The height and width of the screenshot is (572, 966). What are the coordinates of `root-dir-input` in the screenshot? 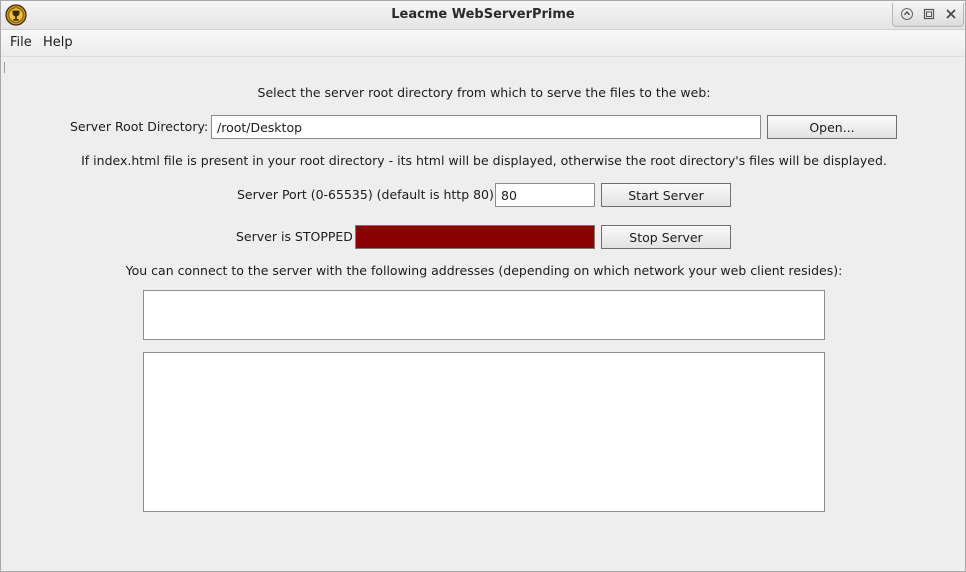 It's located at (486, 127).